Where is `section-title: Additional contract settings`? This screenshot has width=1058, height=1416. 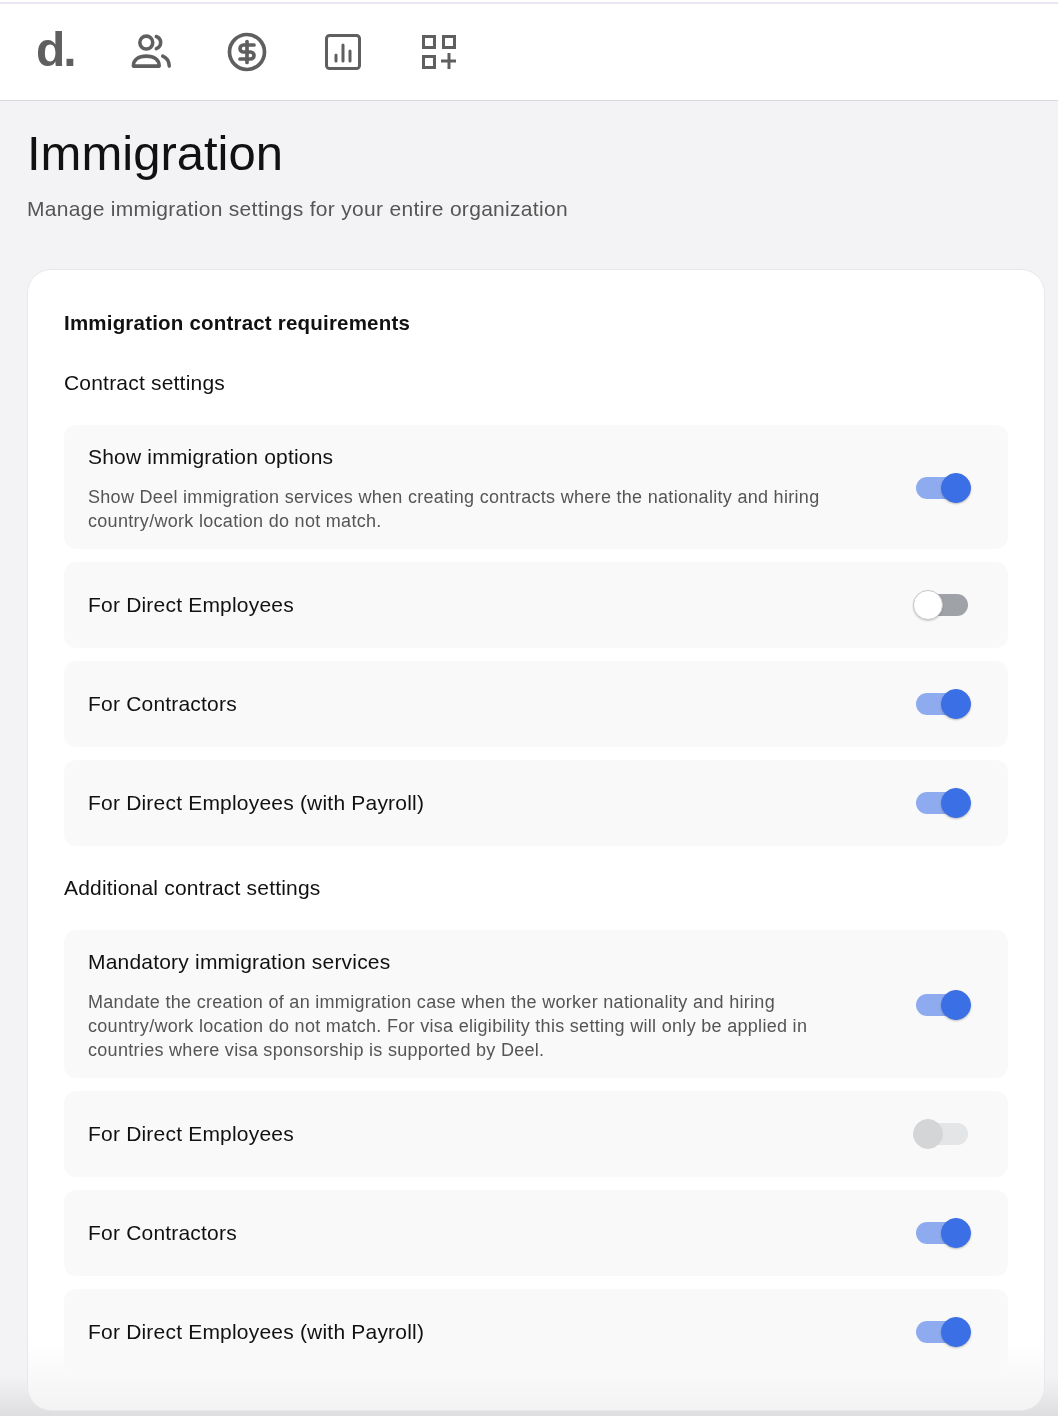 section-title: Additional contract settings is located at coordinates (193, 888).